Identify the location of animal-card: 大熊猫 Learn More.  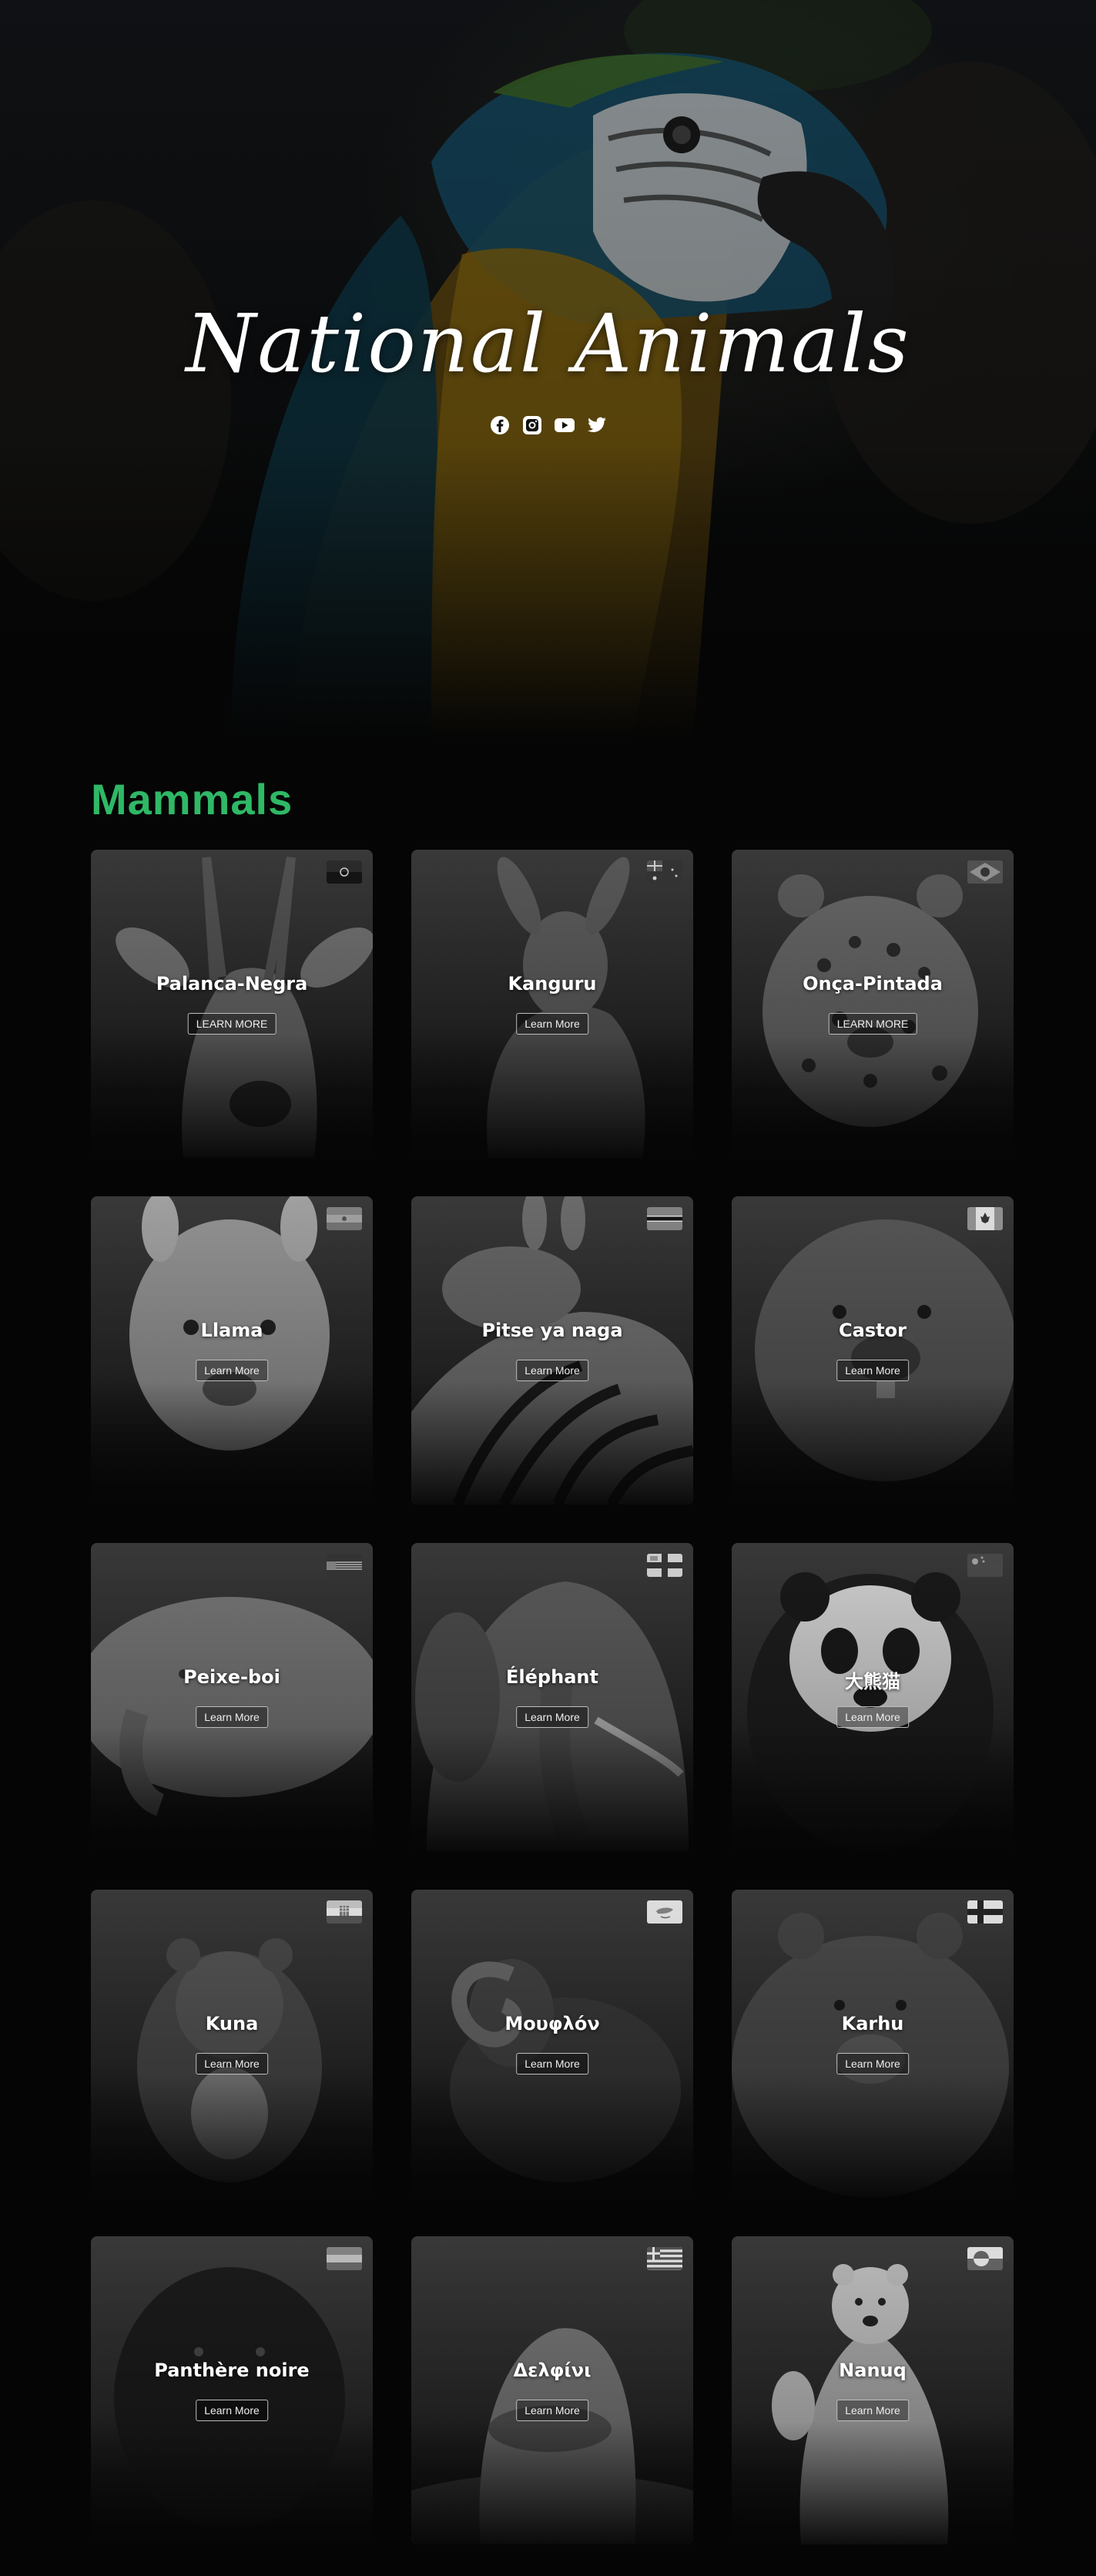
(873, 1697).